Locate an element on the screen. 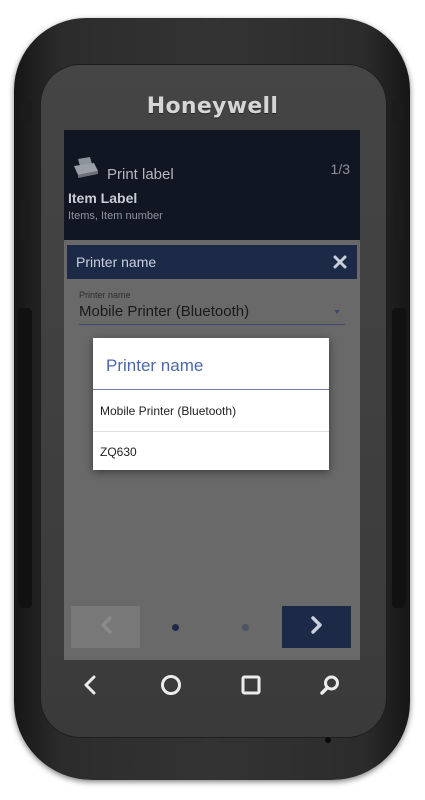 This screenshot has width=425, height=800. printer-option-zq630: ZQ630 is located at coordinates (211, 452).